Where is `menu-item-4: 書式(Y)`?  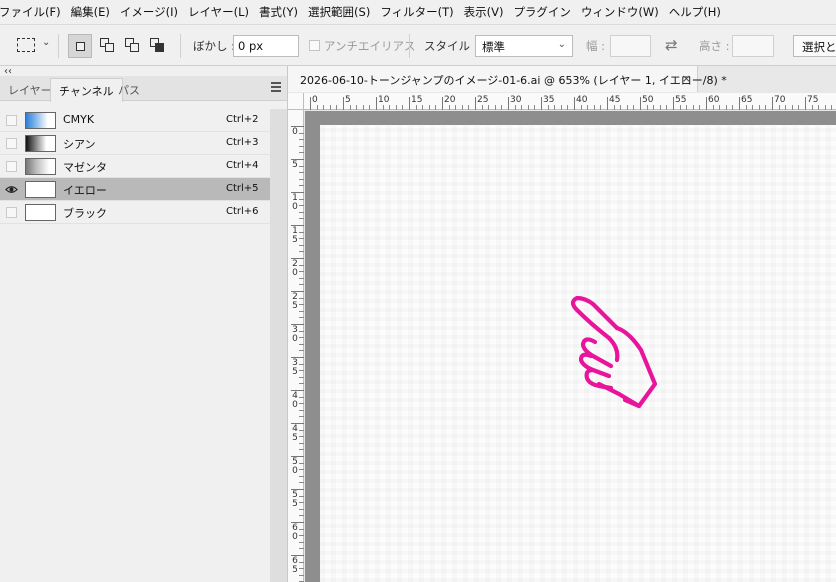 menu-item-4: 書式(Y) is located at coordinates (278, 12).